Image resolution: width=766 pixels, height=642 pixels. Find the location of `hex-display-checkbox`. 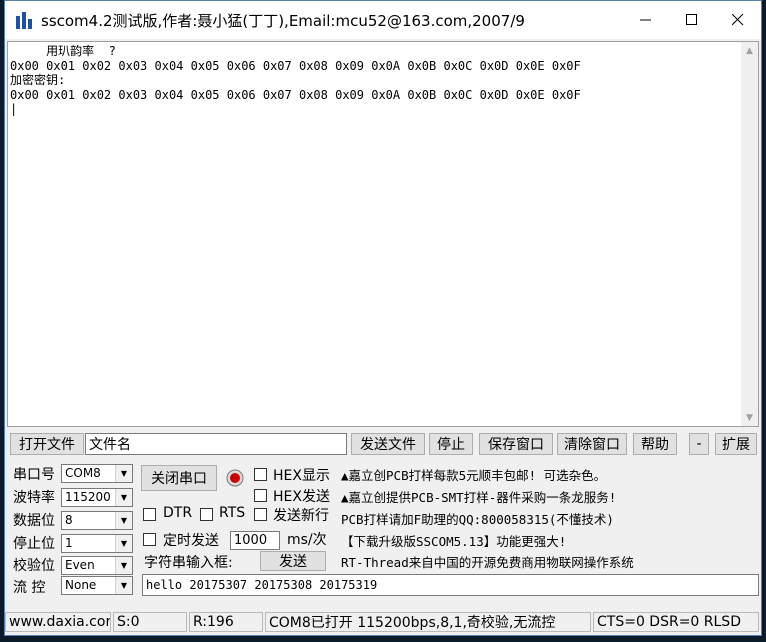

hex-display-checkbox is located at coordinates (260, 474).